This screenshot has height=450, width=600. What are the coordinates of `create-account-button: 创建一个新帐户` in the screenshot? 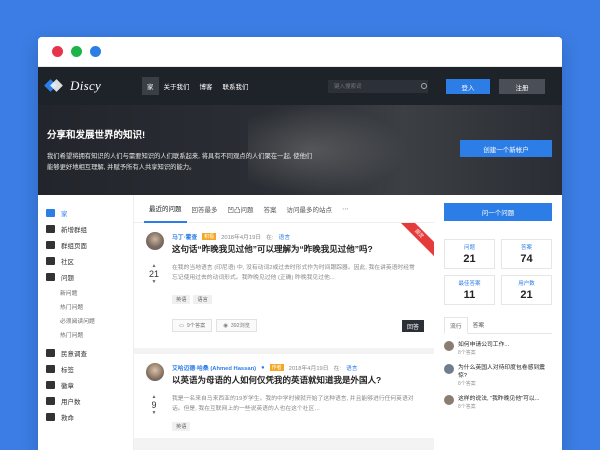 It's located at (506, 148).